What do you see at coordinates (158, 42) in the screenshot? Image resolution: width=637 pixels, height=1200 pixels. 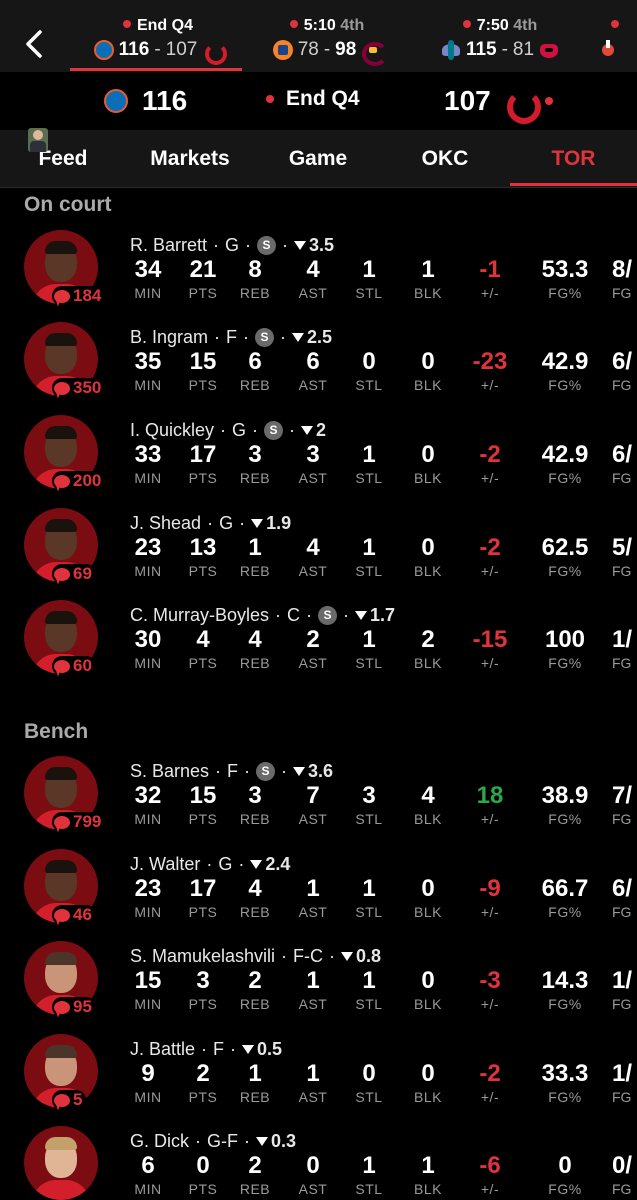 I see `game-card-okc-tor: End Q4 116-107` at bounding box center [158, 42].